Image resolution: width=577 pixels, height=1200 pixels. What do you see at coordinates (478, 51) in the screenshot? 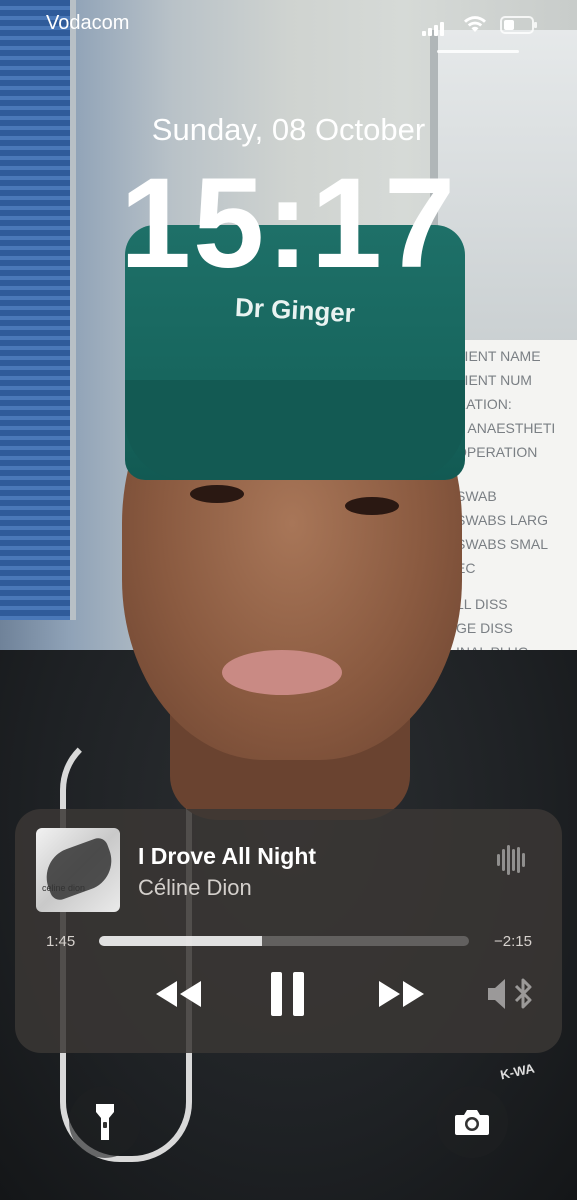
I see `control-center-indicator` at bounding box center [478, 51].